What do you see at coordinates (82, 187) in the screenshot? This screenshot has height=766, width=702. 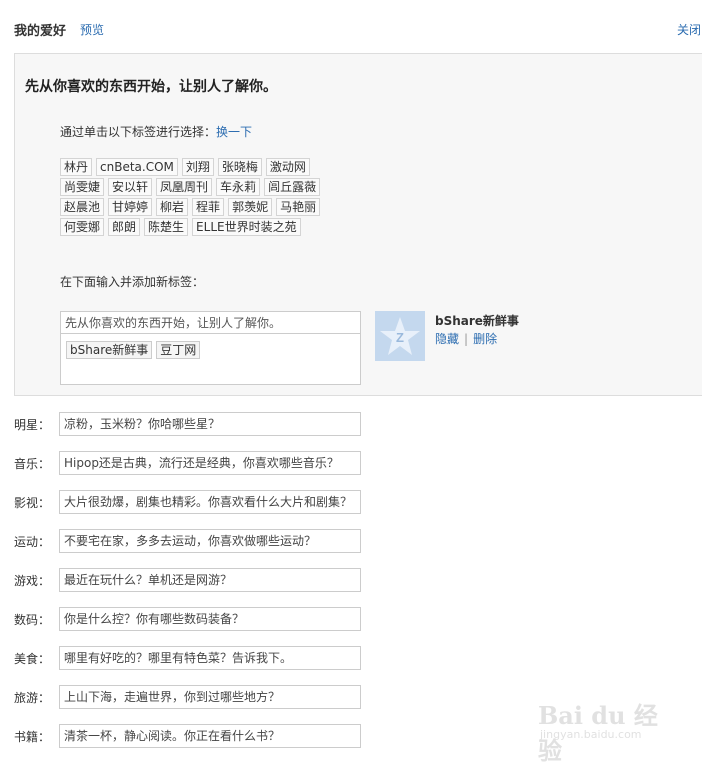 I see `tag-item: 尚雯婕` at bounding box center [82, 187].